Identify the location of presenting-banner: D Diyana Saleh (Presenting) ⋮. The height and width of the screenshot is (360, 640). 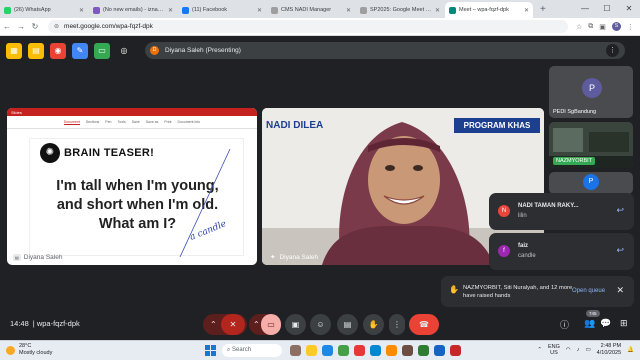
(385, 50).